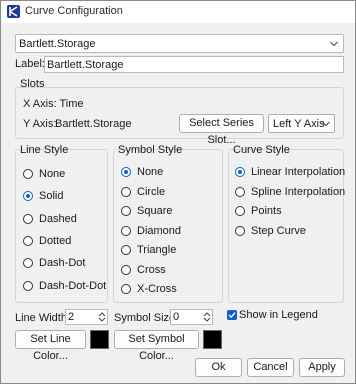 This screenshot has height=384, width=356. Describe the element at coordinates (176, 212) in the screenshot. I see `symbol-style-option: Square` at that location.